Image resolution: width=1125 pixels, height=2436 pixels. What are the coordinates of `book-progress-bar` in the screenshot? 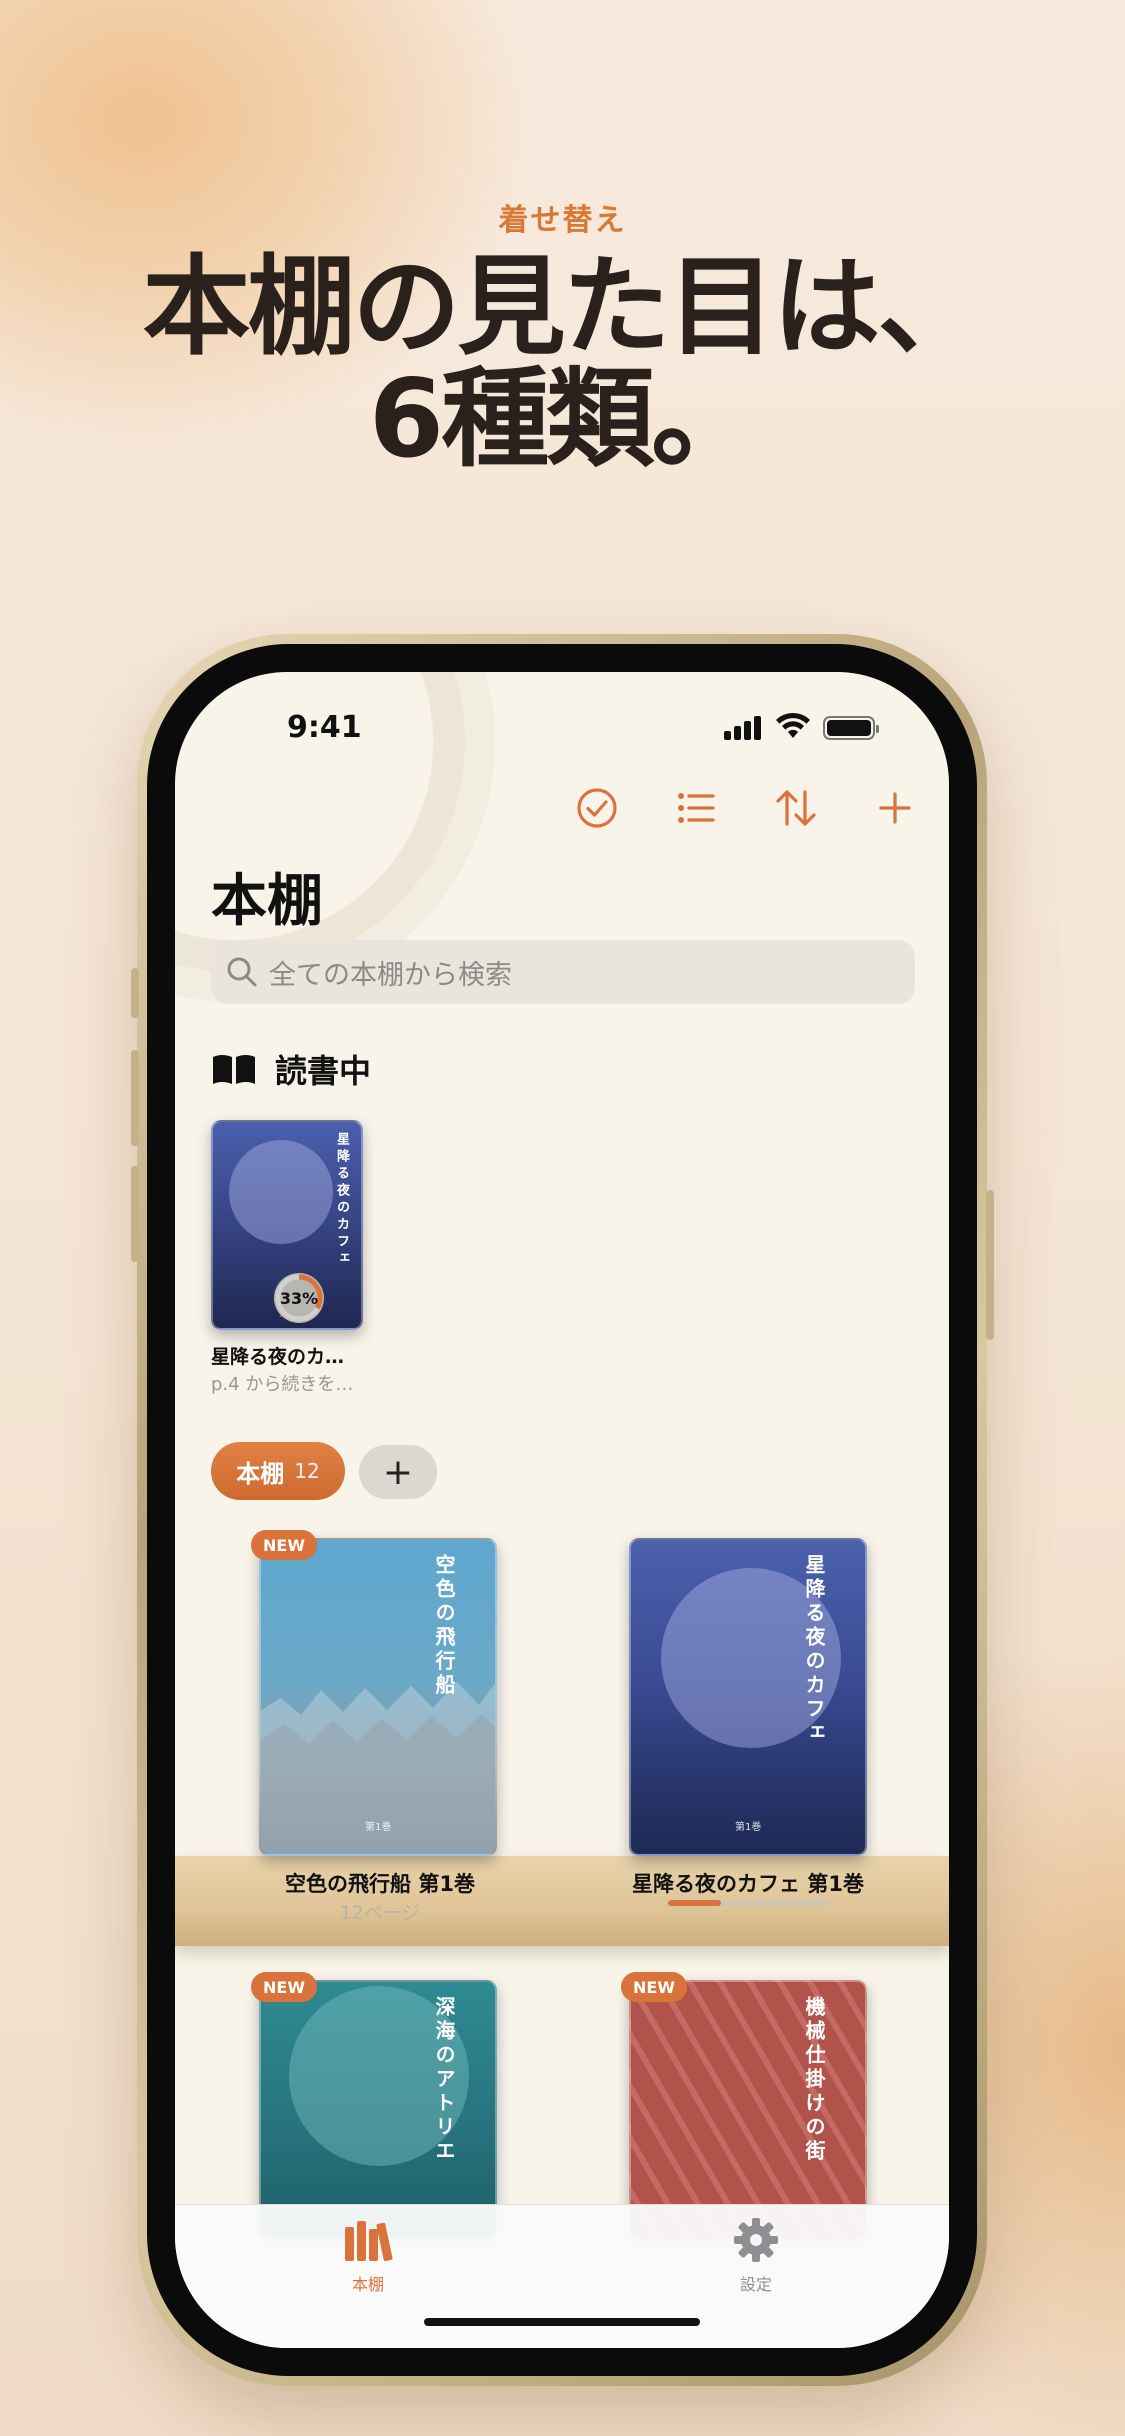 It's located at (748, 1903).